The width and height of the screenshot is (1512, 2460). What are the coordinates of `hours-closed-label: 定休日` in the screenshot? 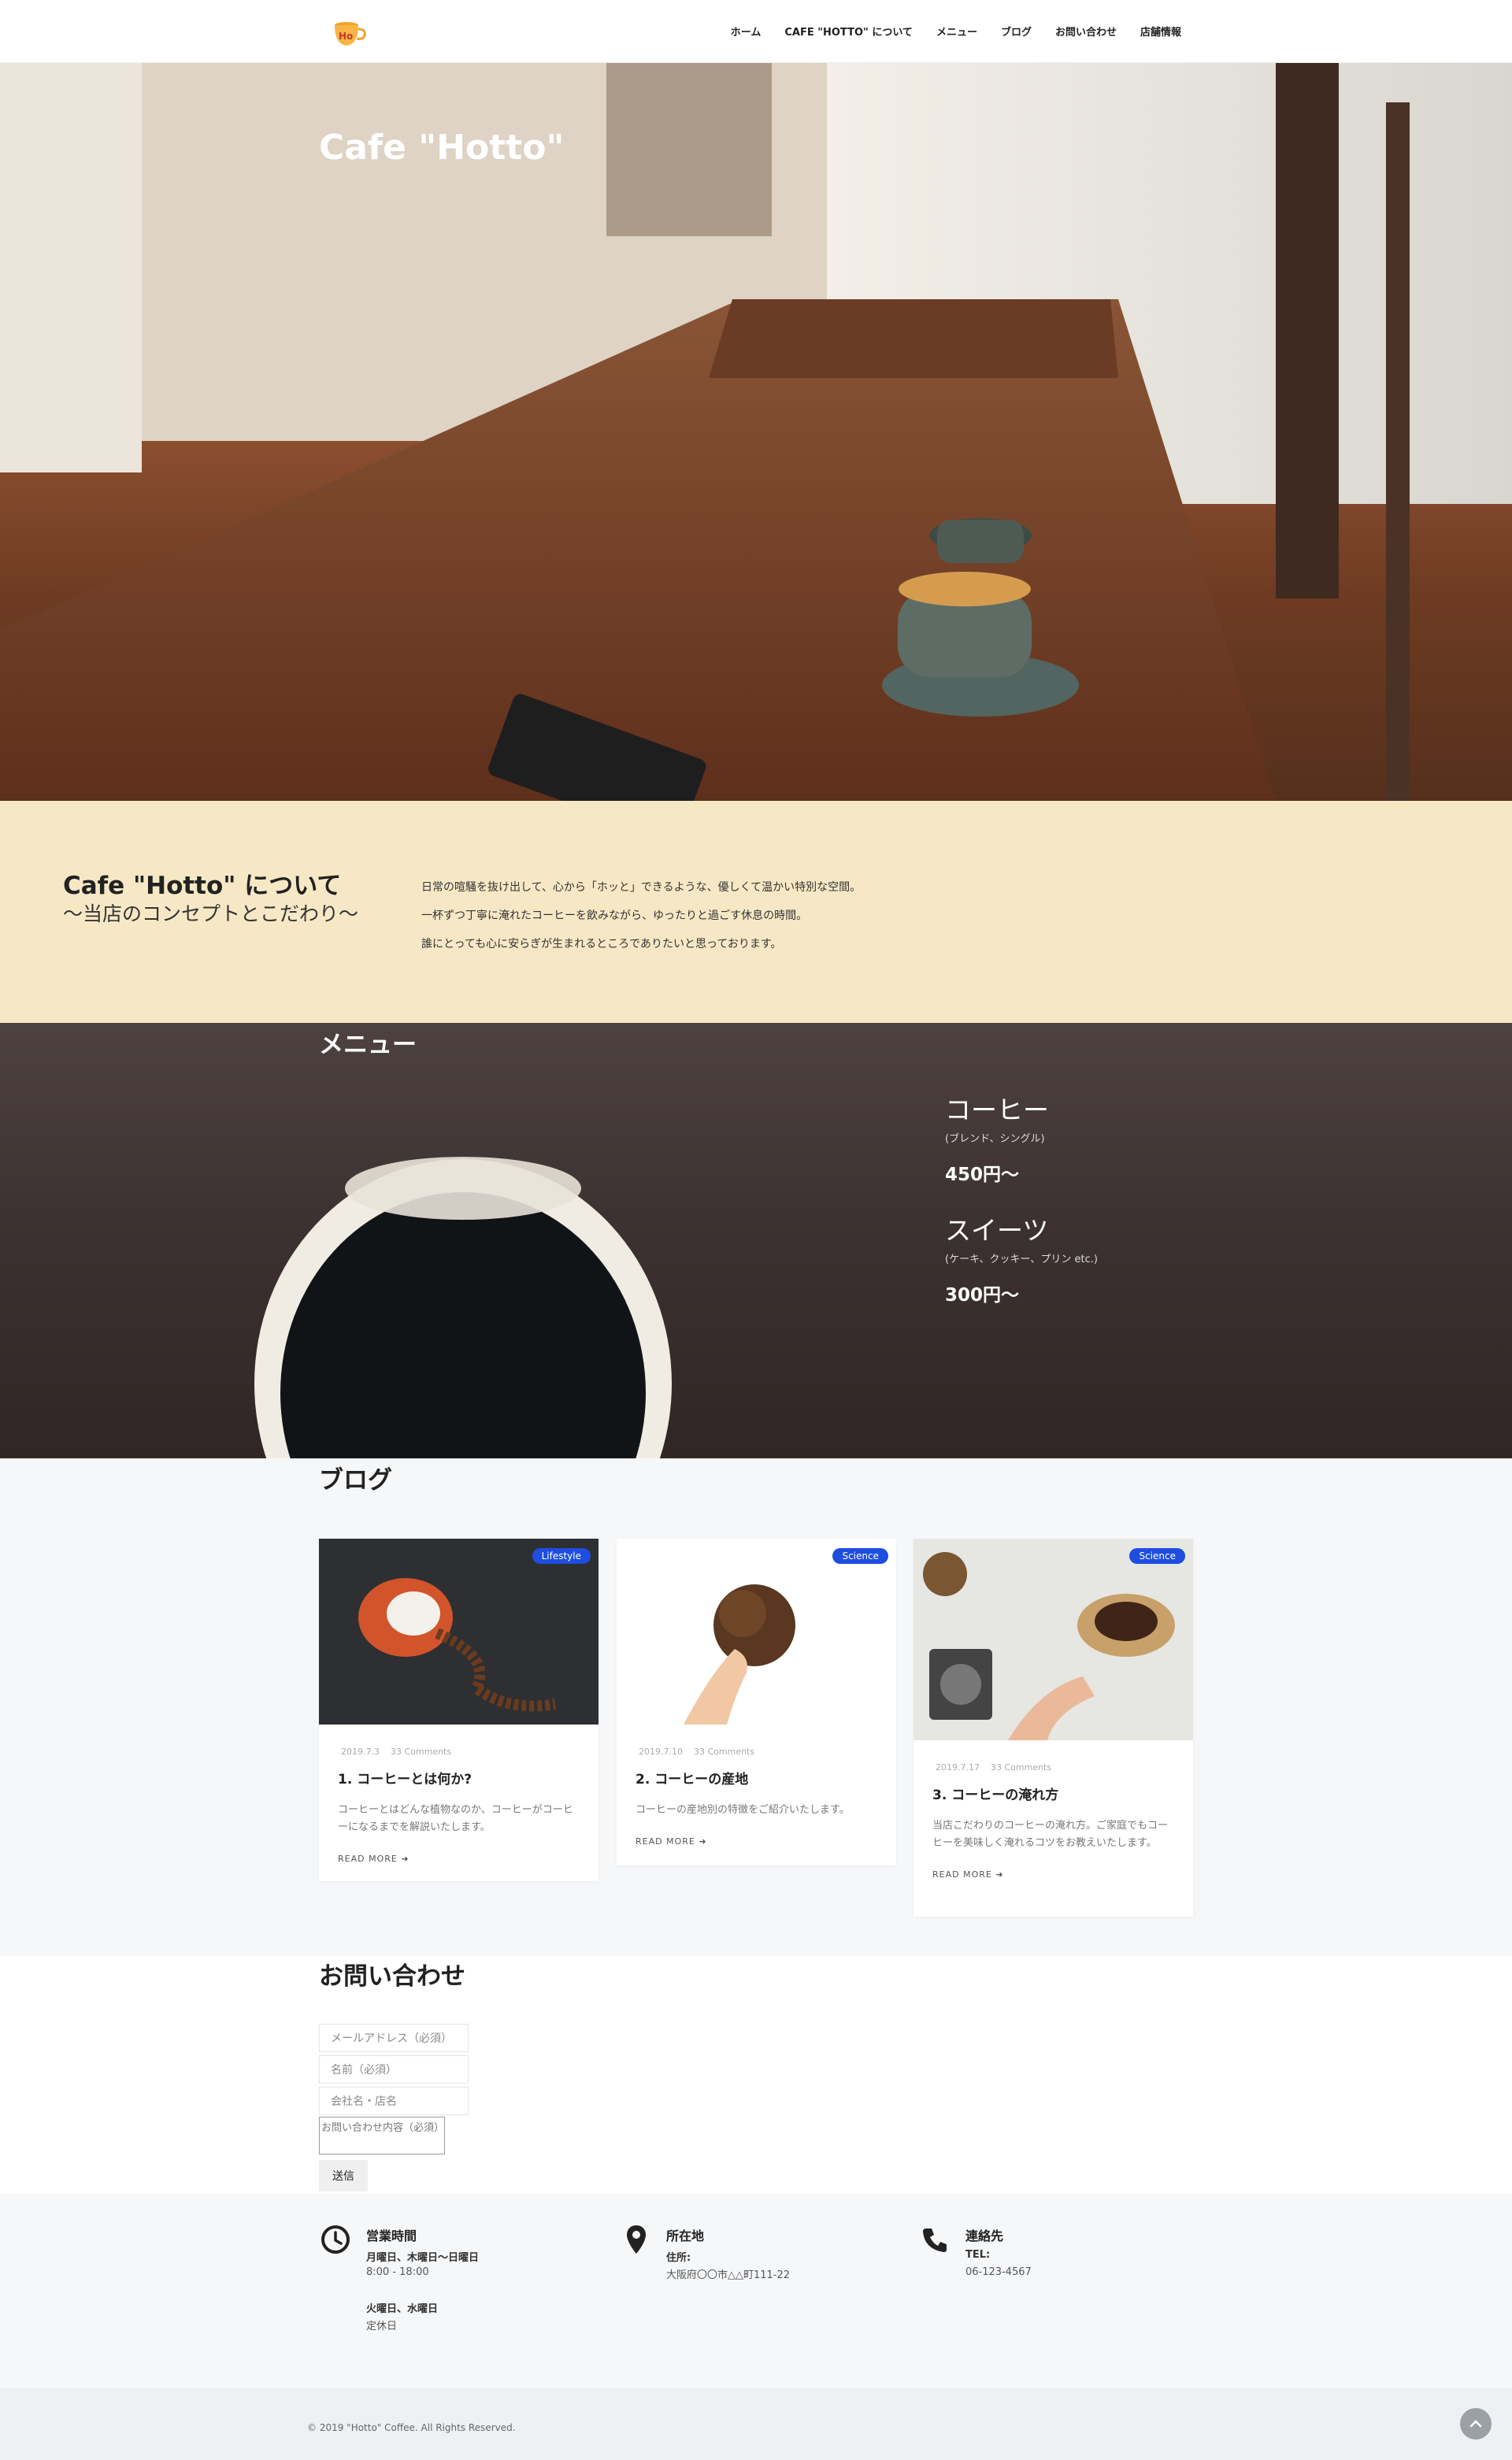 It's located at (382, 2326).